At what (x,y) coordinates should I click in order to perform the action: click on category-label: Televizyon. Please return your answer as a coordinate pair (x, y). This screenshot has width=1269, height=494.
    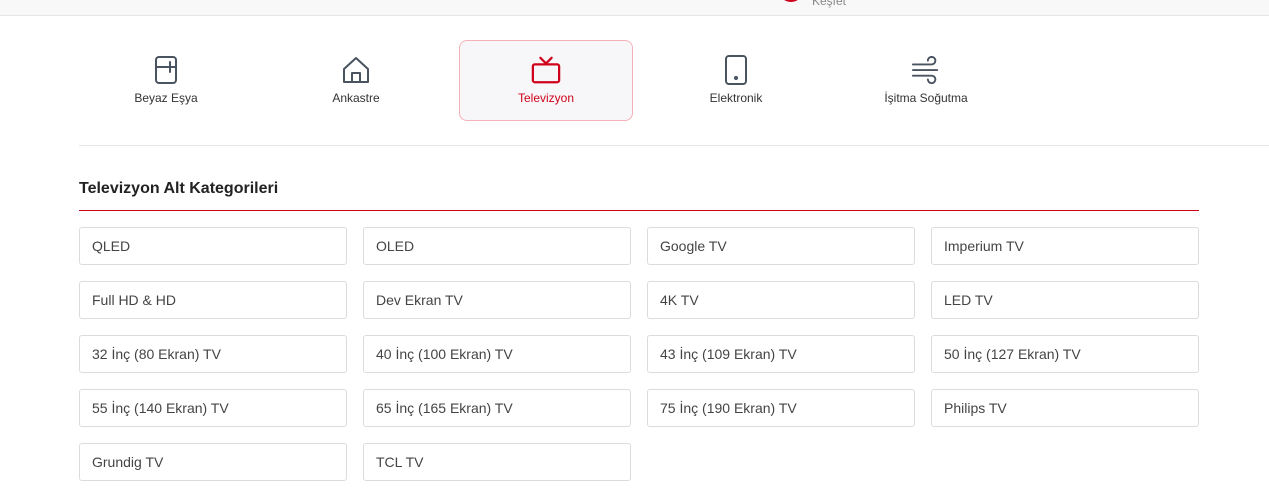
    Looking at the image, I should click on (546, 98).